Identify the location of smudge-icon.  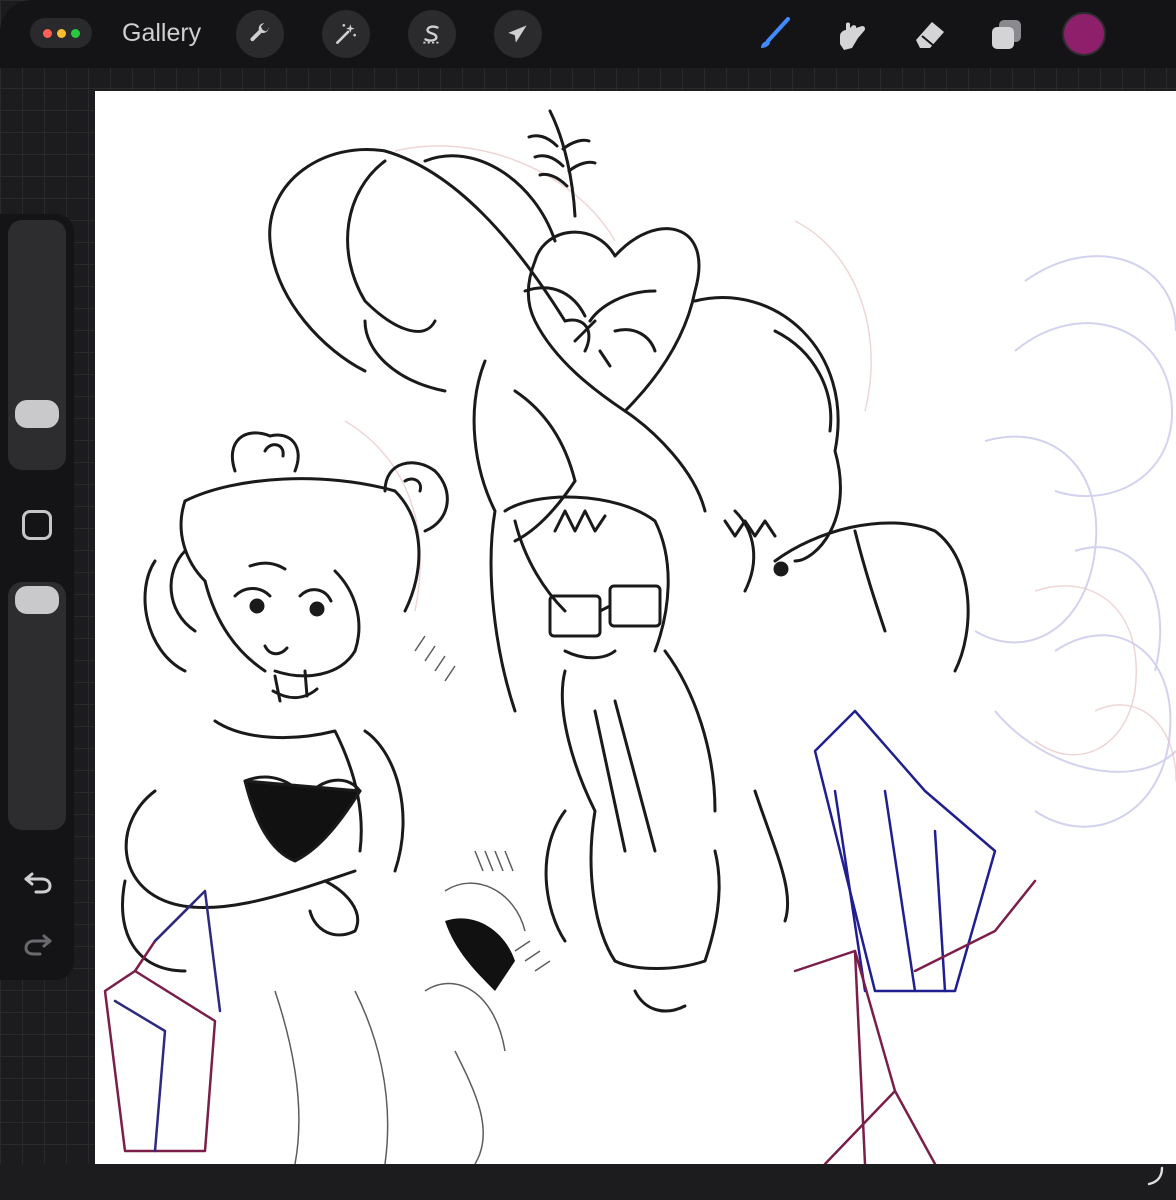
(853, 36).